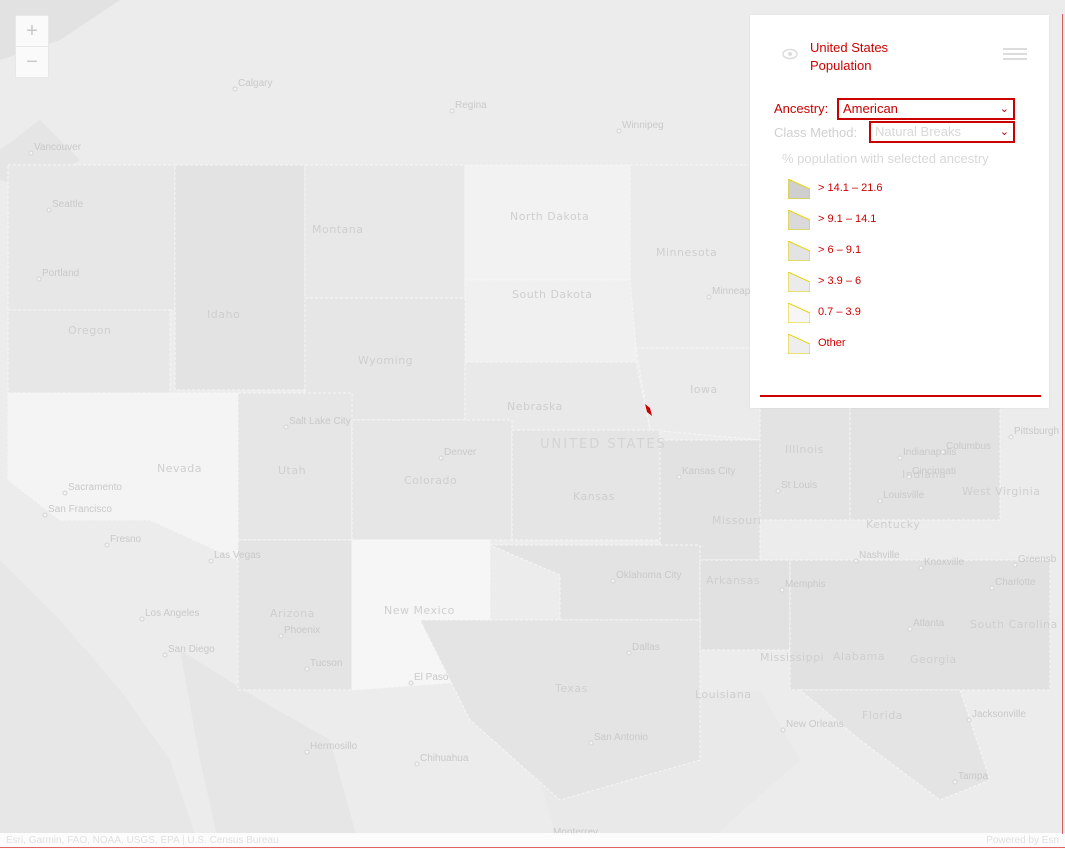 Image resolution: width=1065 pixels, height=849 pixels. Describe the element at coordinates (172, 613) in the screenshot. I see `city-label: Los Angeles` at that location.